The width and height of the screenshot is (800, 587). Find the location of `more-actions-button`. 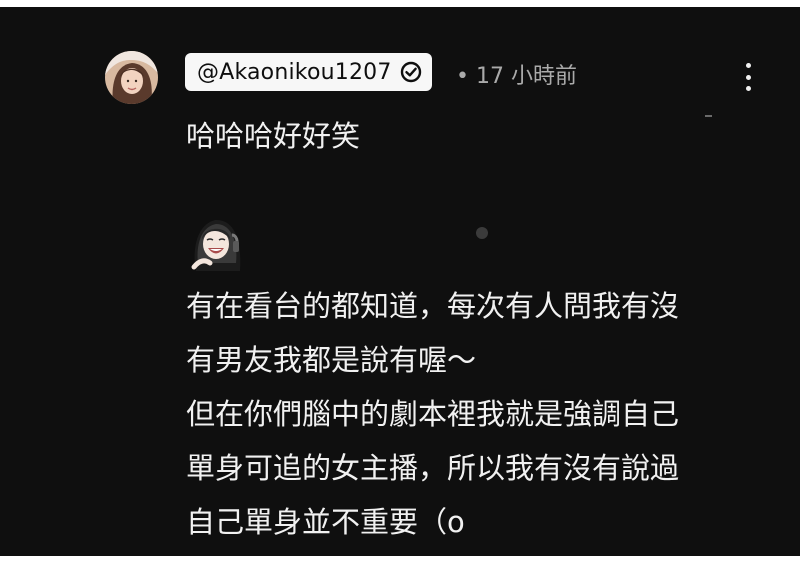

more-actions-button is located at coordinates (748, 77).